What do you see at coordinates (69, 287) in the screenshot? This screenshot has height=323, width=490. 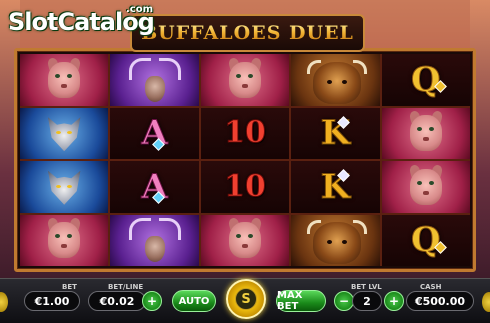 I see `bet-label: BET` at bounding box center [69, 287].